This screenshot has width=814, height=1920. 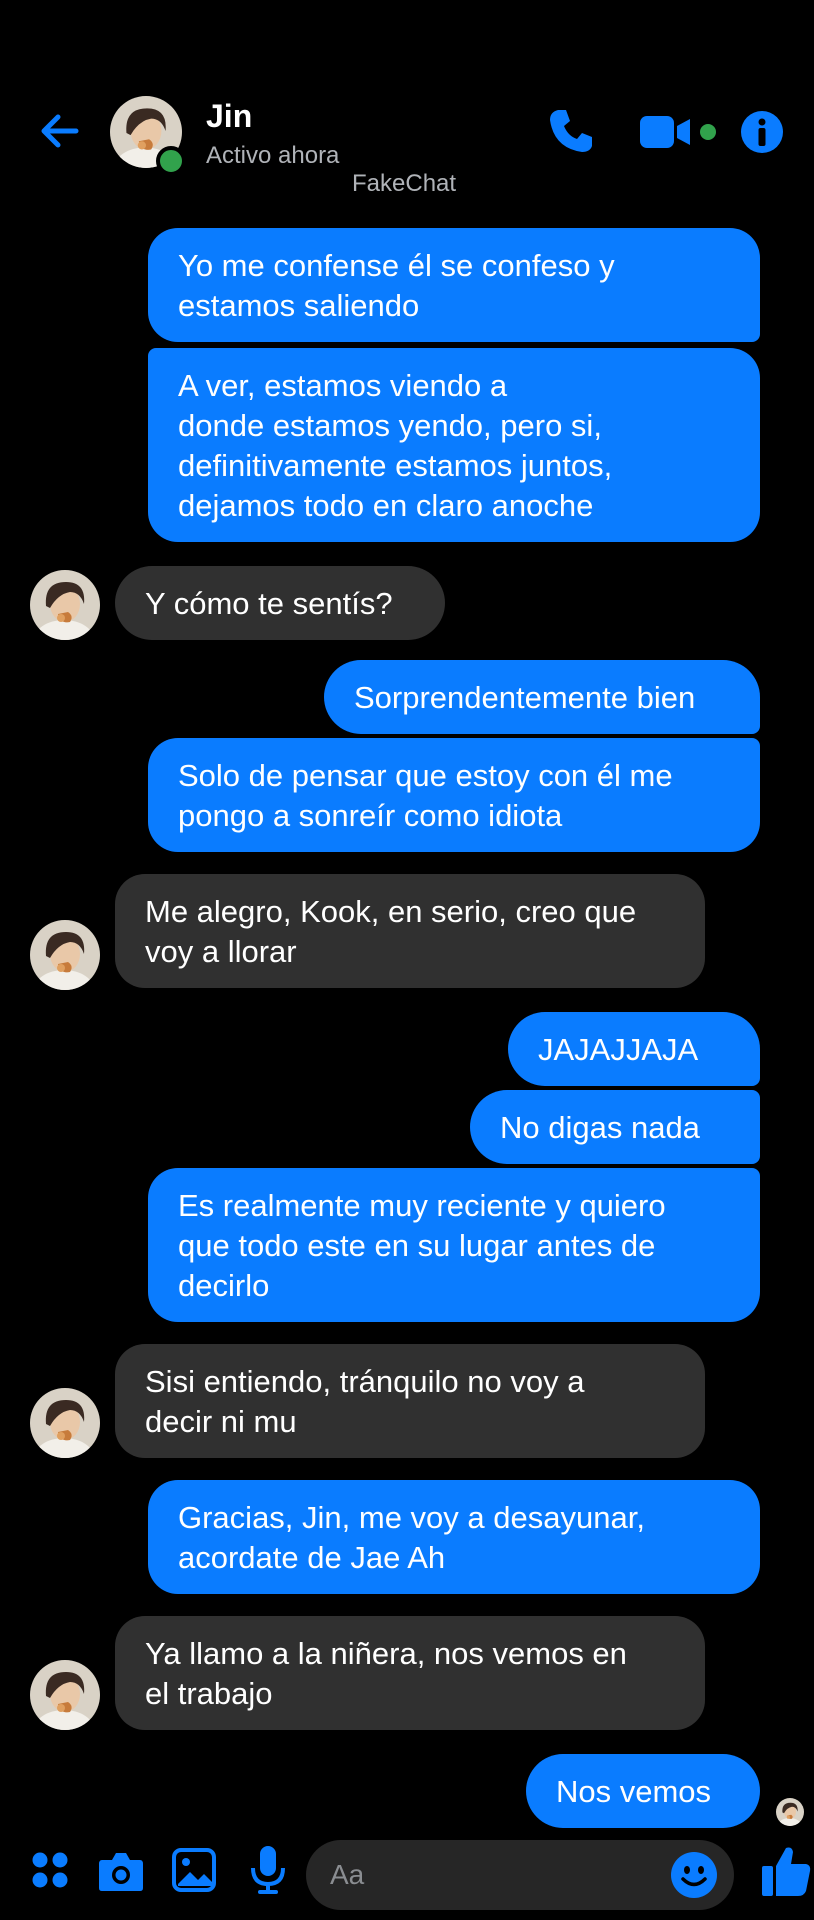 I want to click on gallery-icon, so click(x=194, y=1870).